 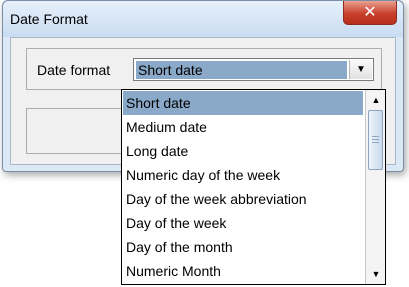 I want to click on close-button: ✕, so click(x=370, y=13).